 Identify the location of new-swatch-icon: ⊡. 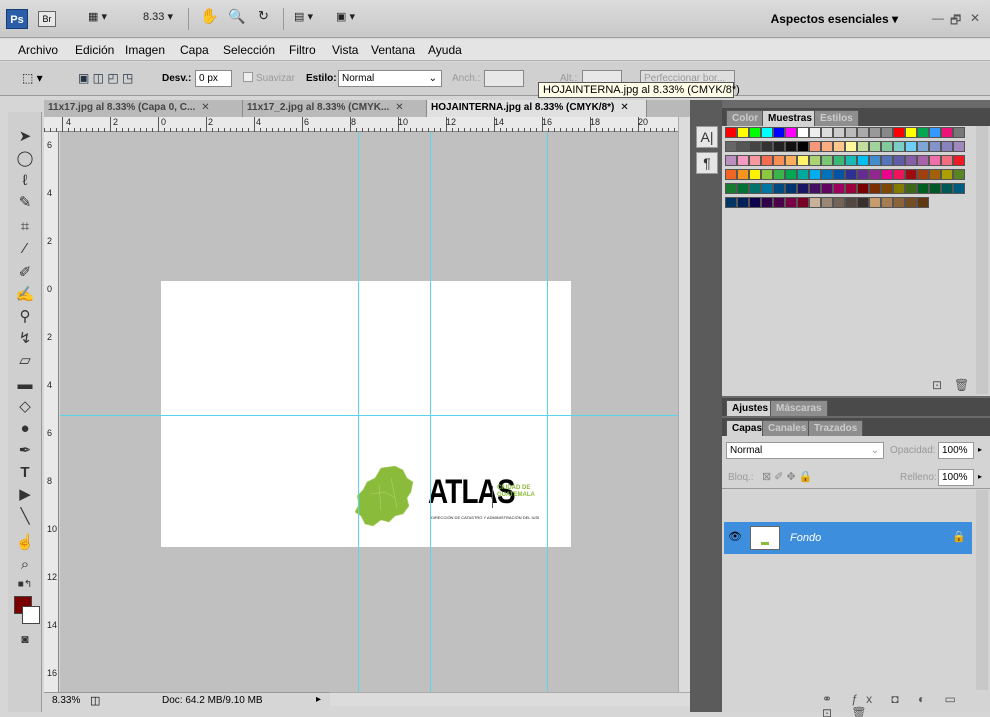
(937, 385).